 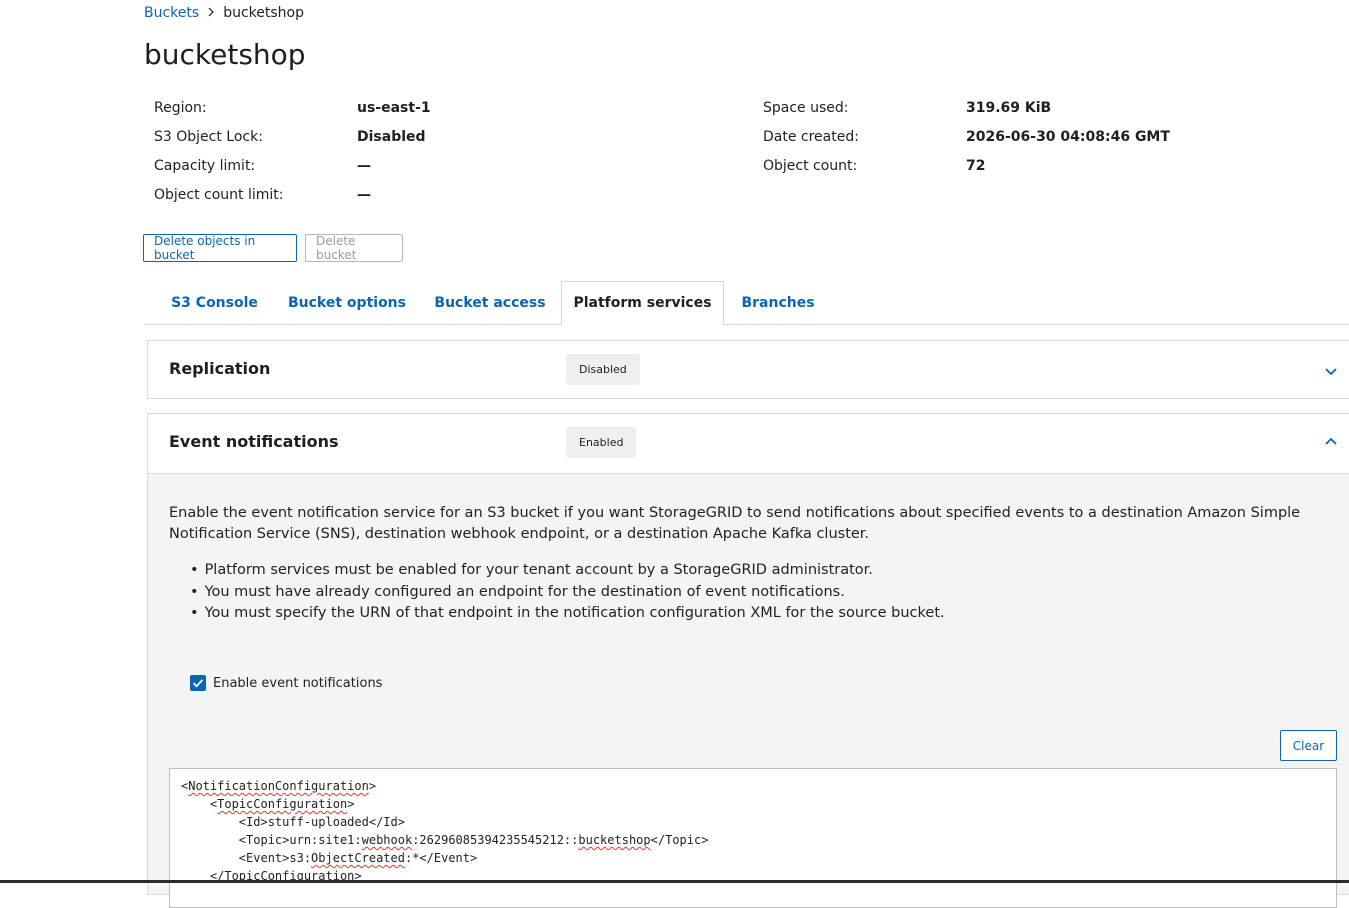 I want to click on detail-value: Disabled, so click(x=391, y=137).